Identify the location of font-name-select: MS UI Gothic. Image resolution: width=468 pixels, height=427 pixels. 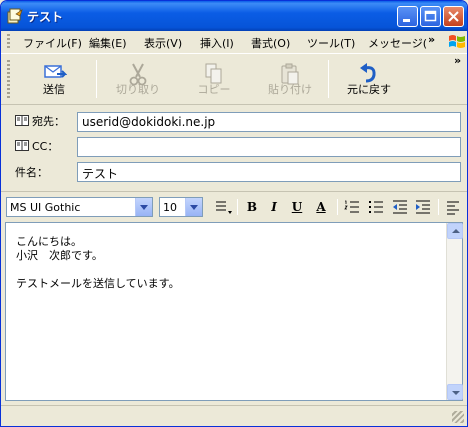
(79, 207).